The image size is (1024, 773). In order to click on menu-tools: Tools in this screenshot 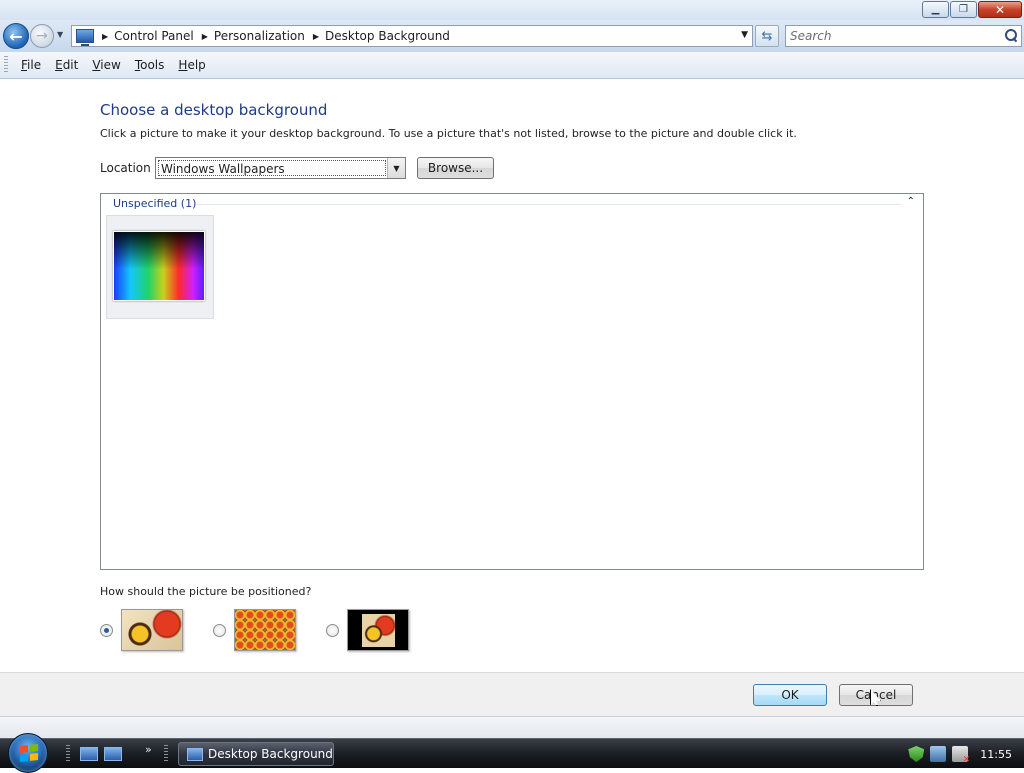, I will do `click(150, 65)`.